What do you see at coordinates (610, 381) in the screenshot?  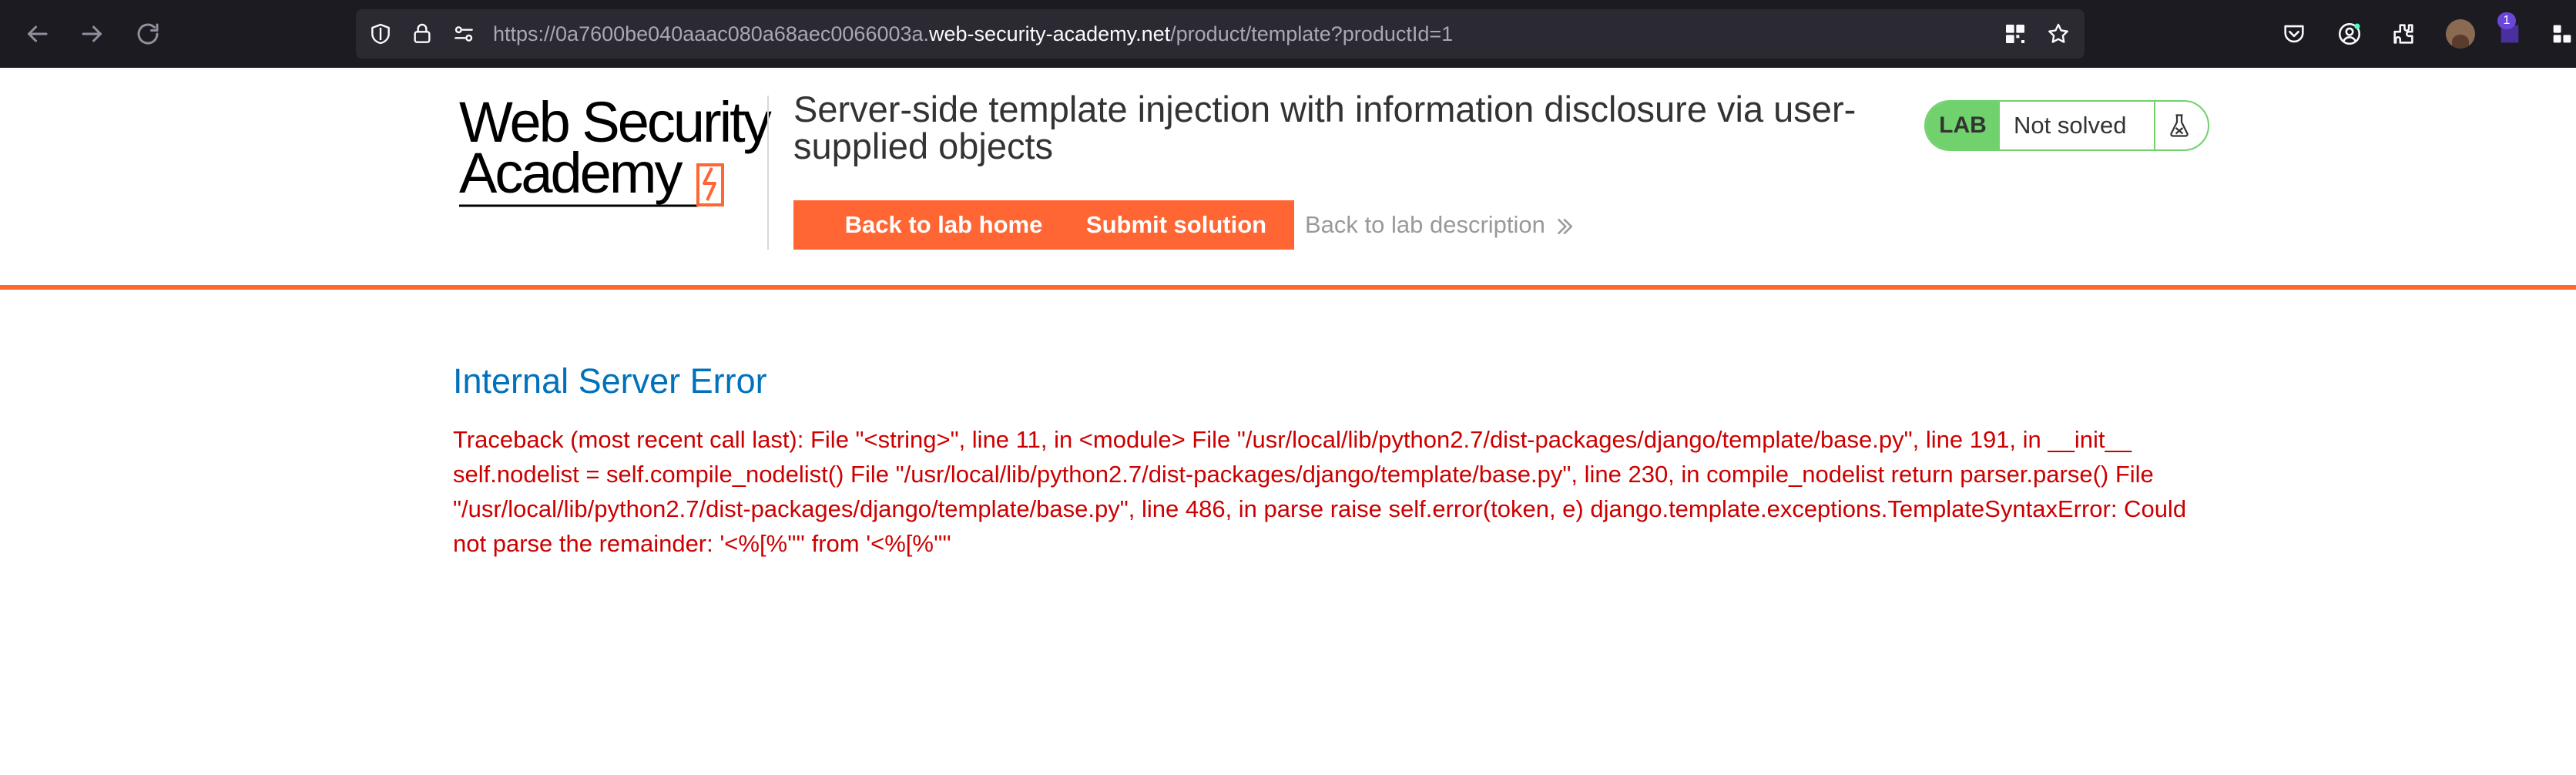 I see `error-title: Internal Server Error` at bounding box center [610, 381].